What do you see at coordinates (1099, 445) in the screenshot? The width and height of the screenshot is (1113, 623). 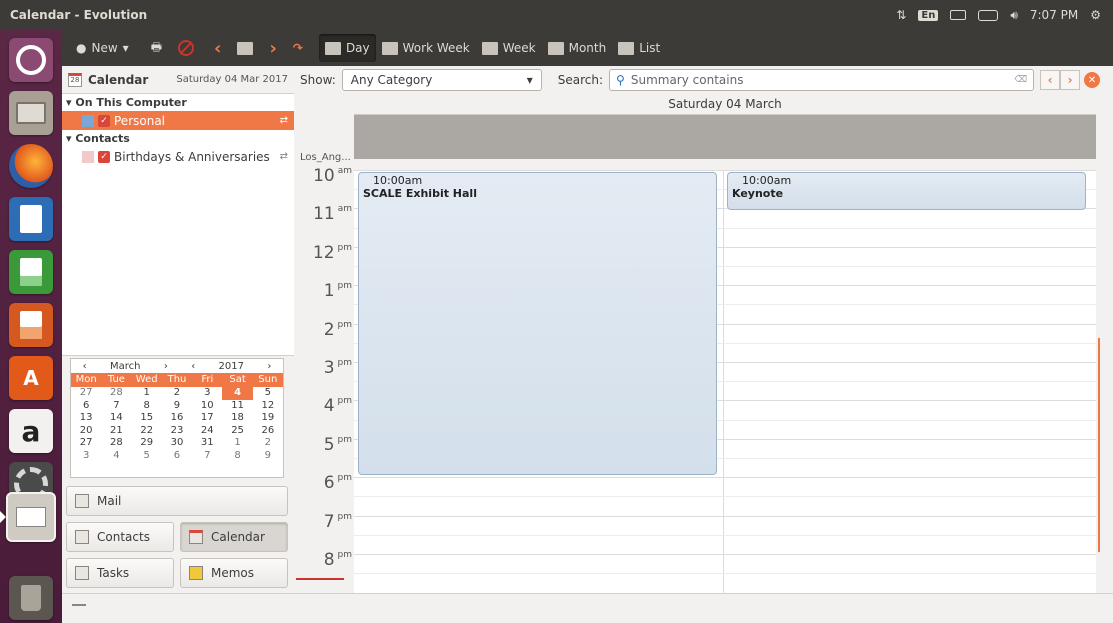 I see `scrollbar-thumb` at bounding box center [1099, 445].